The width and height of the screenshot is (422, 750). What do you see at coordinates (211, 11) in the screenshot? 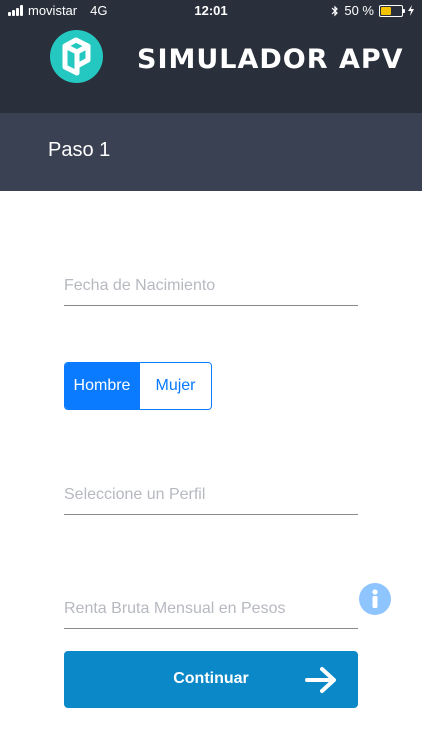
I see `status-bar: movistar 4G 12:01 50 %` at bounding box center [211, 11].